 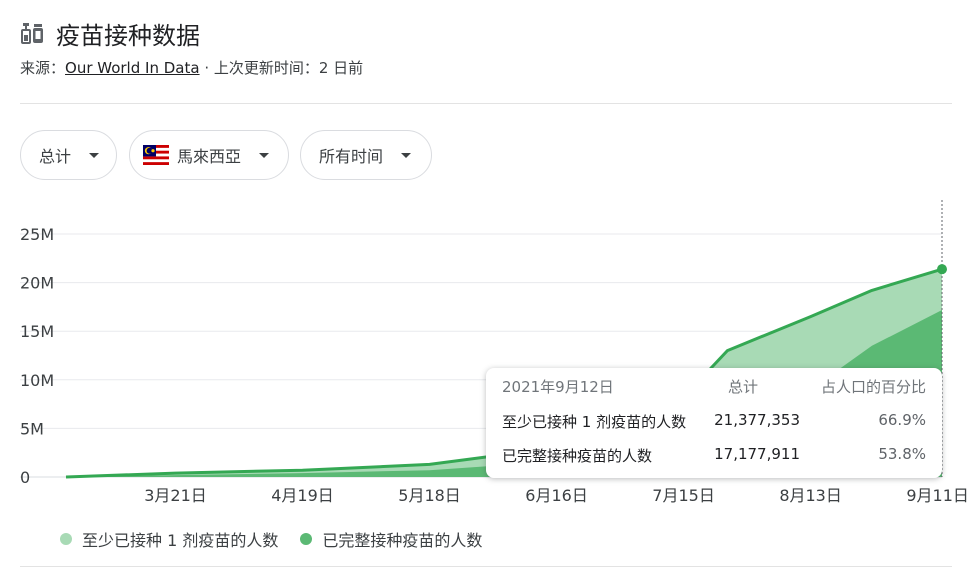 I want to click on syringe-vial-icon, so click(x=32, y=33).